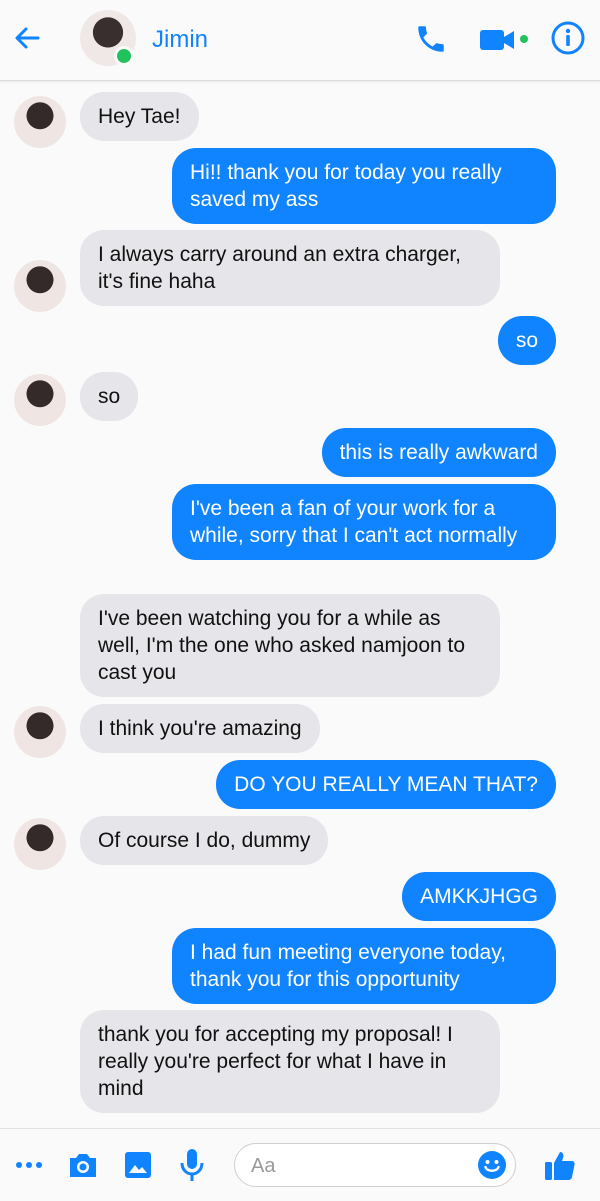 The height and width of the screenshot is (1201, 600). I want to click on back-icon, so click(28, 38).